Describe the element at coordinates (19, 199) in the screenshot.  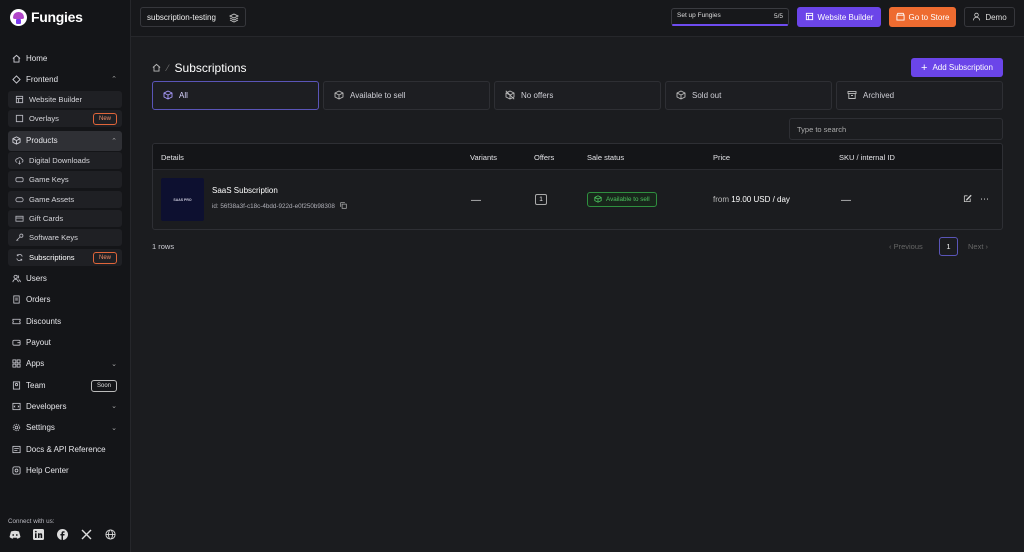
I see `controller-icon` at that location.